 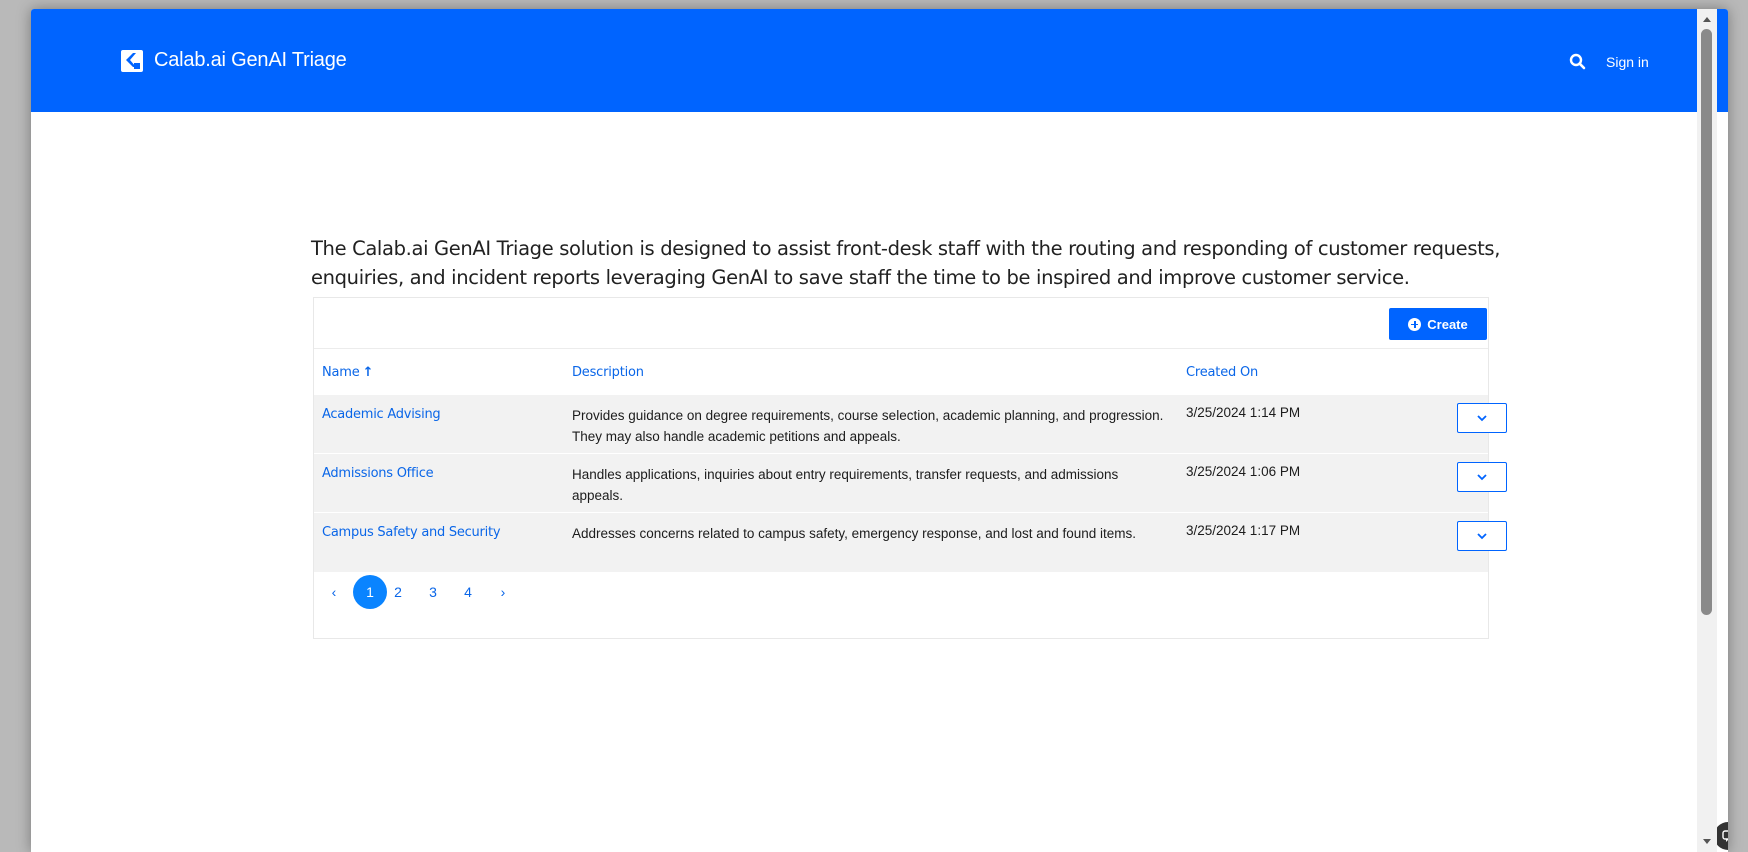 What do you see at coordinates (370, 592) in the screenshot?
I see `pagination-page-current: 1` at bounding box center [370, 592].